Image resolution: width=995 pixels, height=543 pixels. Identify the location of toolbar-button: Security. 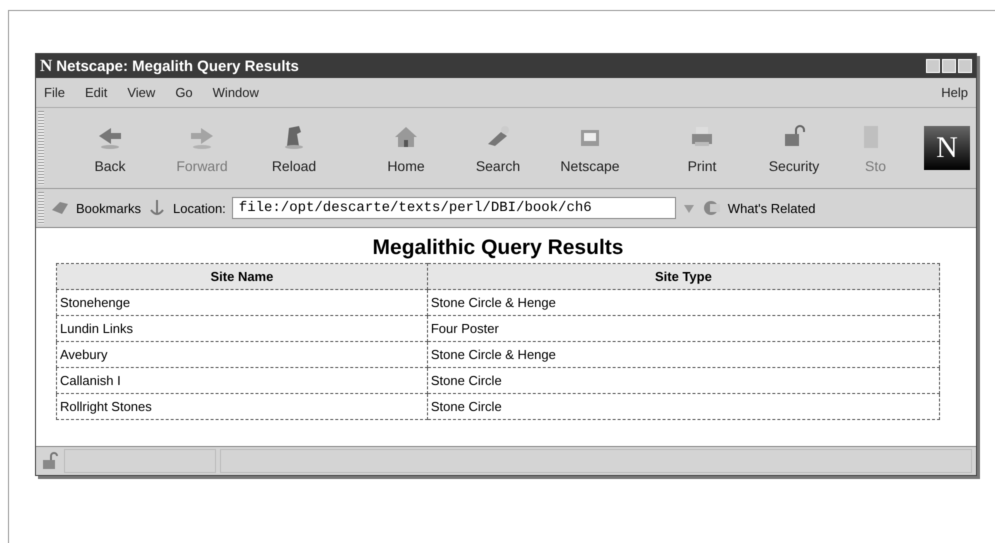
(794, 148).